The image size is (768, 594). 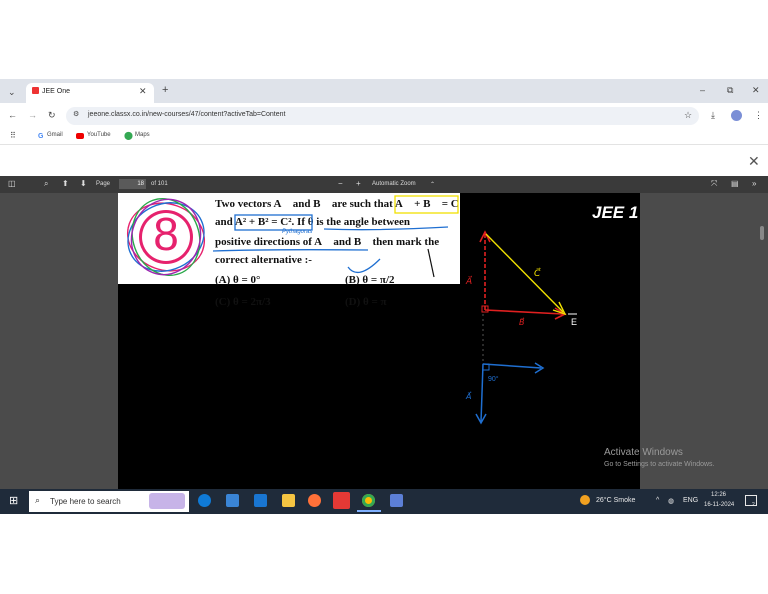 I want to click on tray-overflow-icon: ^, so click(x=657, y=500).